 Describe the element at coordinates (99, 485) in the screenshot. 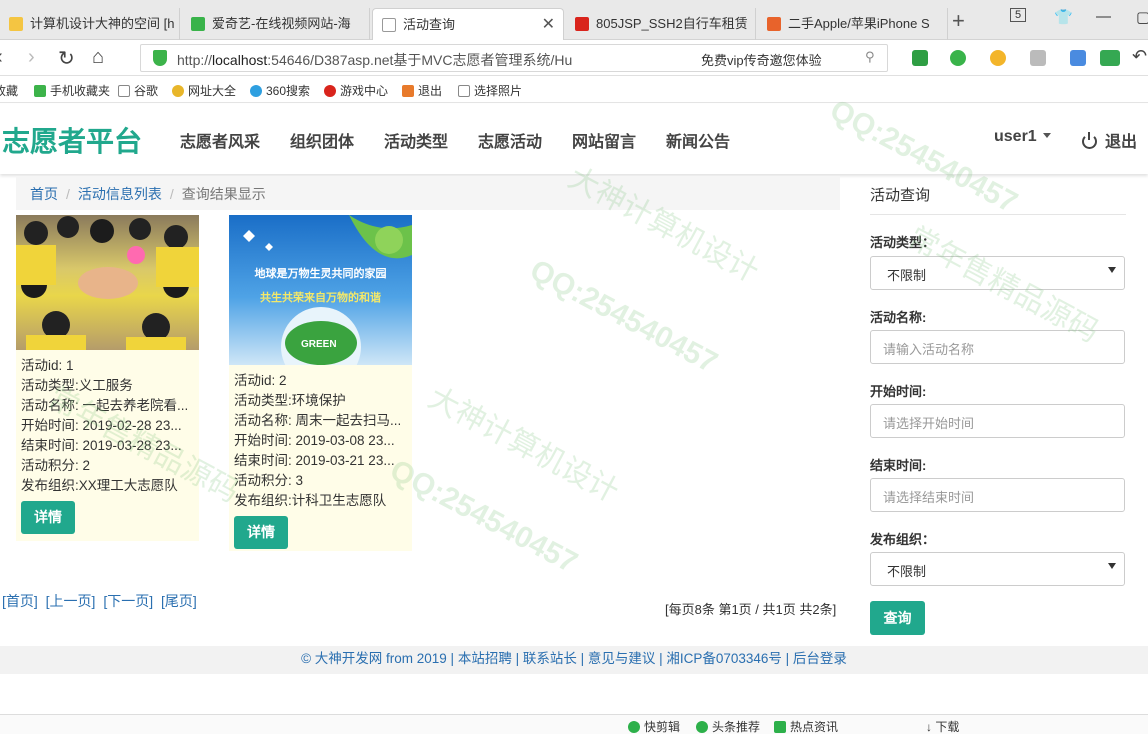

I see `activity-org: 发布组织:XX理工大志愿队` at that location.